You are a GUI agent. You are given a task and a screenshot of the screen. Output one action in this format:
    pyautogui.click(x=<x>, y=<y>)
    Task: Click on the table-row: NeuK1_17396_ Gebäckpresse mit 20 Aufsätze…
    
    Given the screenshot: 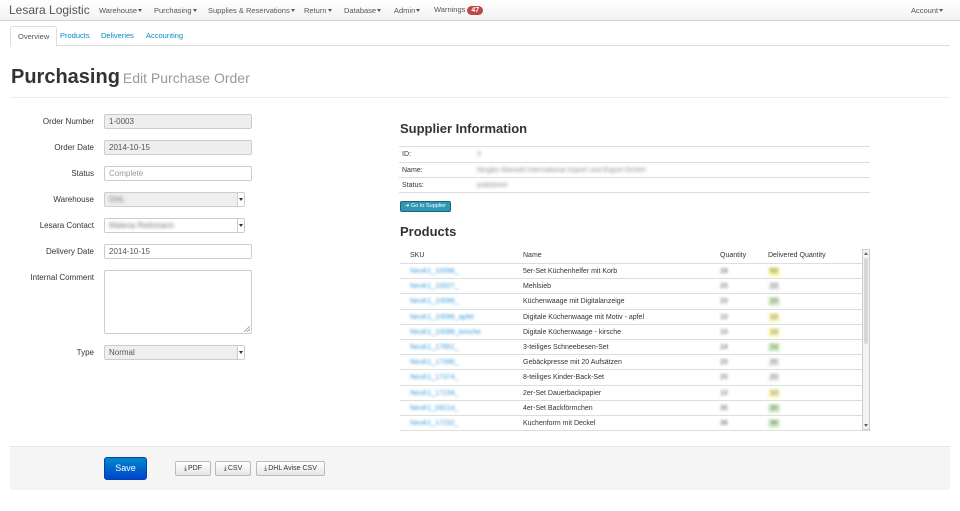 What is the action you would take?
    pyautogui.click(x=631, y=361)
    